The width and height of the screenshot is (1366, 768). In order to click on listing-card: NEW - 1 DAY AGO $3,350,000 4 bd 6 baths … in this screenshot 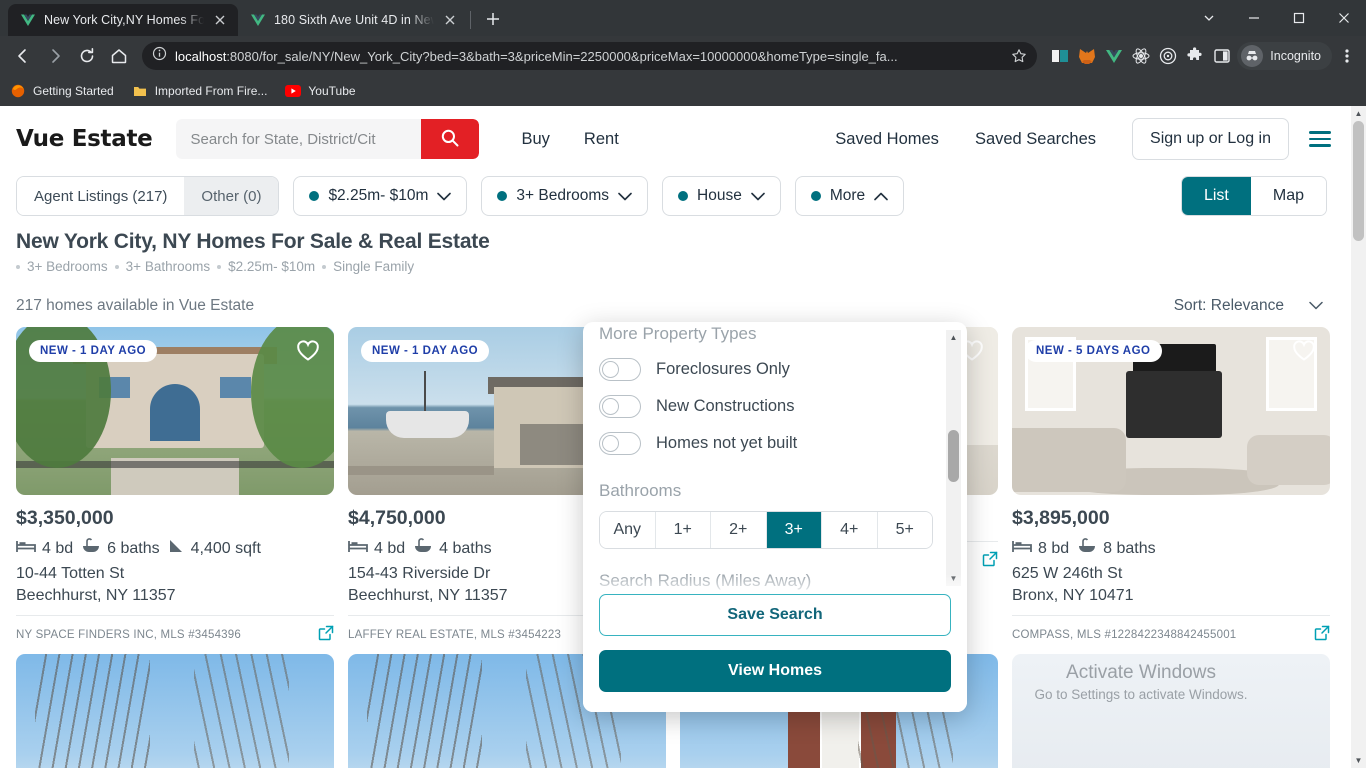, I will do `click(175, 485)`.